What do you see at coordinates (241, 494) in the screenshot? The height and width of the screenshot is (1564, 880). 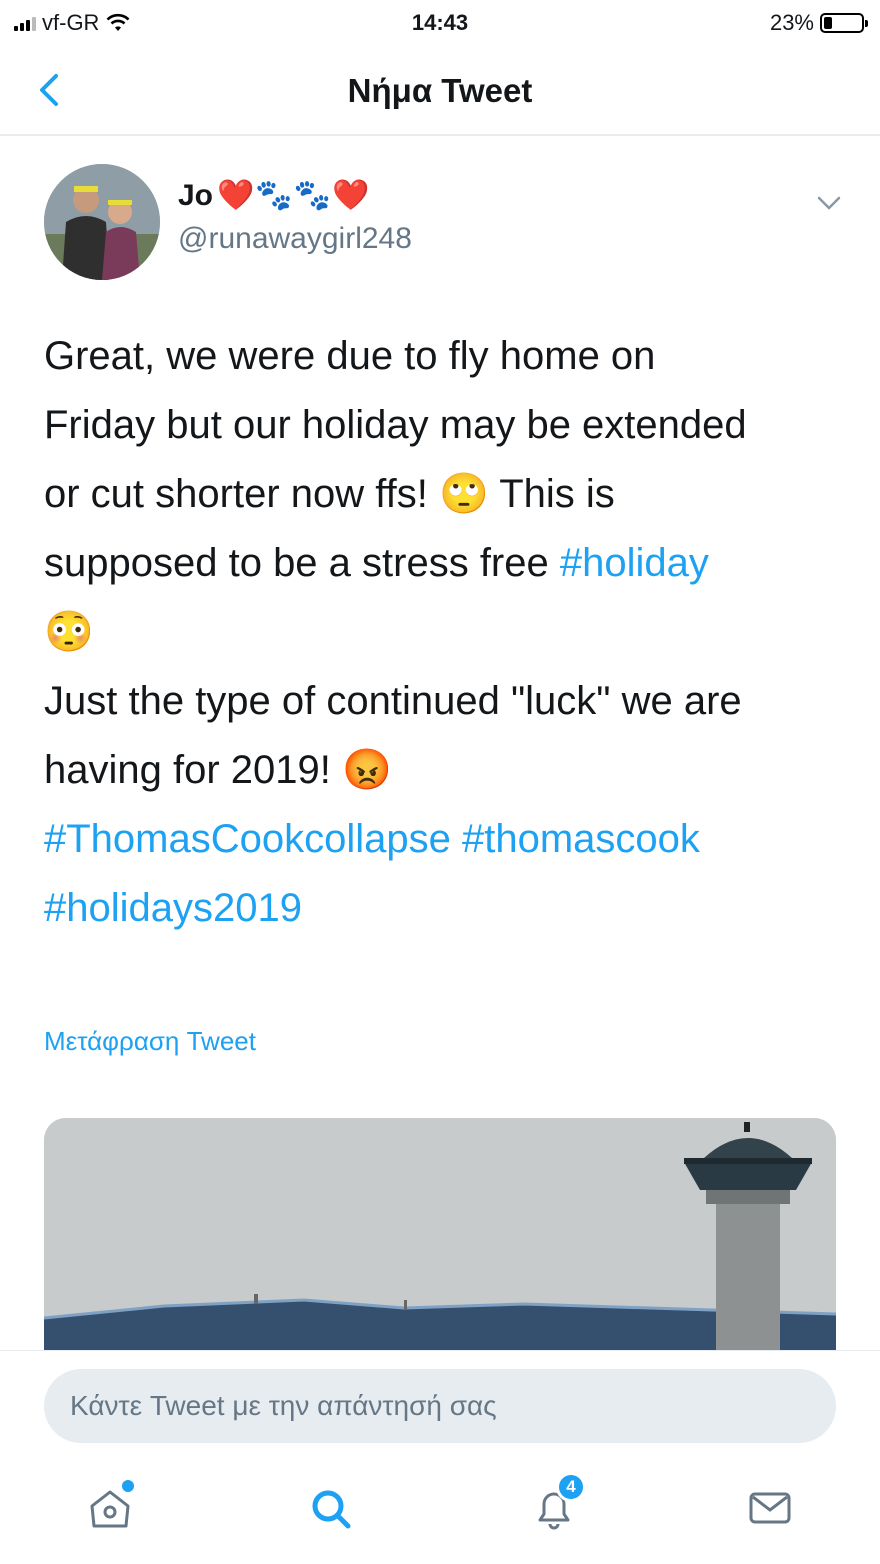 I see `tweet-text-fragment: or cut shorter now ffs!` at bounding box center [241, 494].